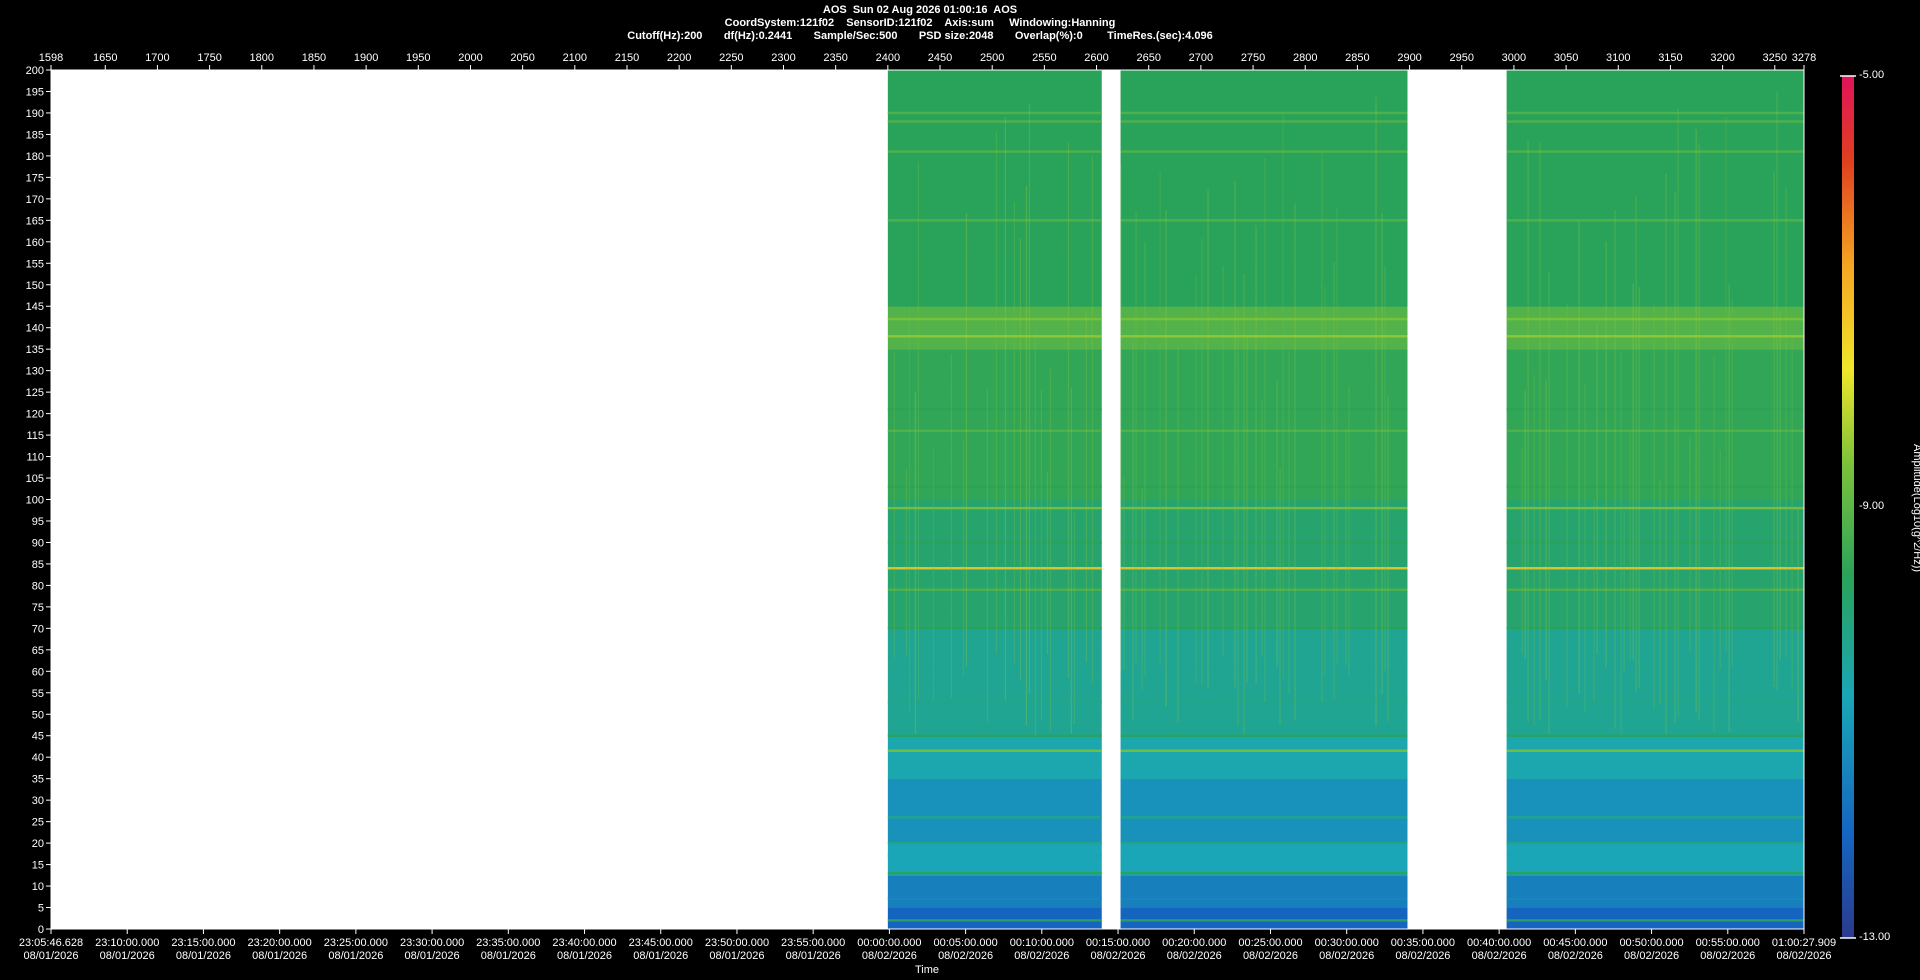 The height and width of the screenshot is (980, 1920). Describe the element at coordinates (1804, 58) in the screenshot. I see `top-tick-label: 3278` at that location.